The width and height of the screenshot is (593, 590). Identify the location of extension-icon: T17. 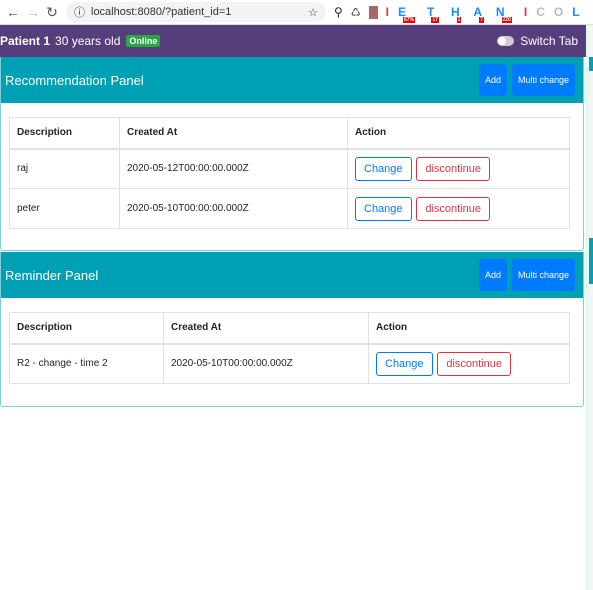
(434, 14).